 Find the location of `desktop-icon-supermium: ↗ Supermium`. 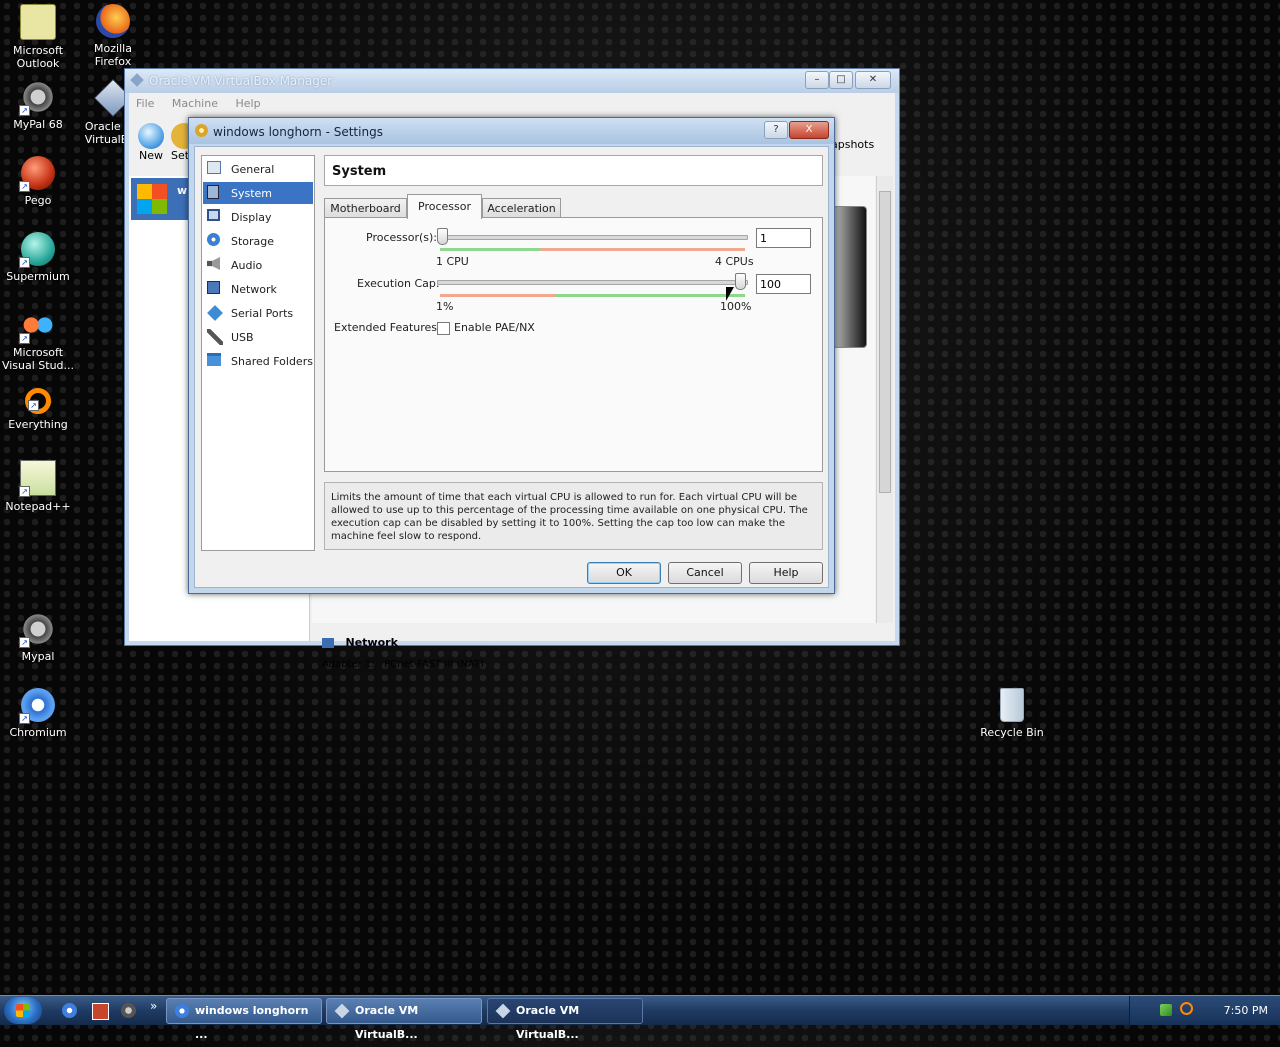

desktop-icon-supermium: ↗ Supermium is located at coordinates (38, 257).